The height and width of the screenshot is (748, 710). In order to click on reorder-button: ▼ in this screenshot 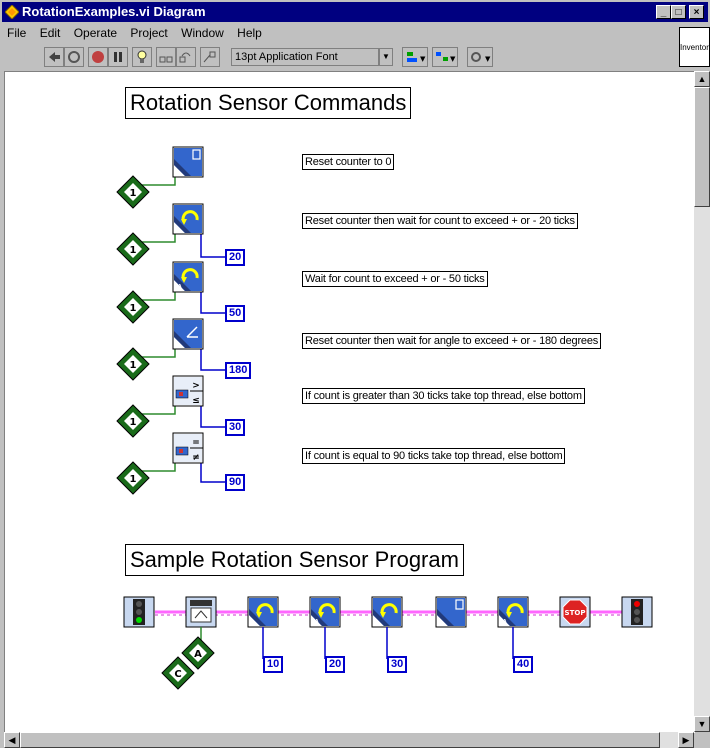, I will do `click(480, 57)`.